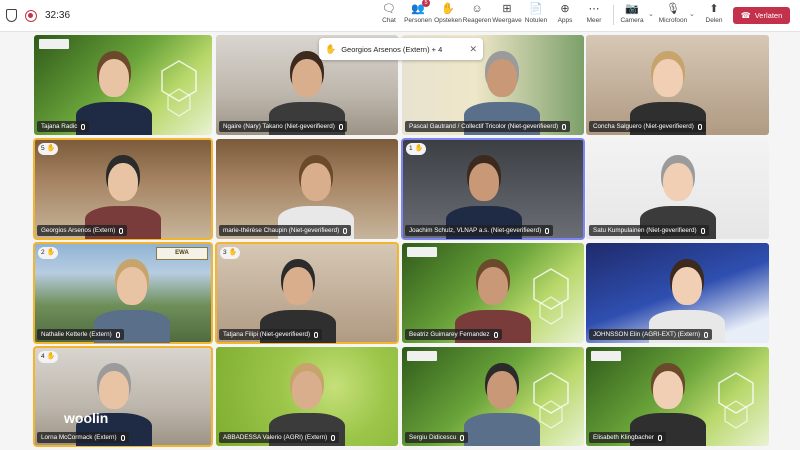 Image resolution: width=800 pixels, height=450 pixels. What do you see at coordinates (594, 9) in the screenshot?
I see `more-dots-icon: ⋯` at bounding box center [594, 9].